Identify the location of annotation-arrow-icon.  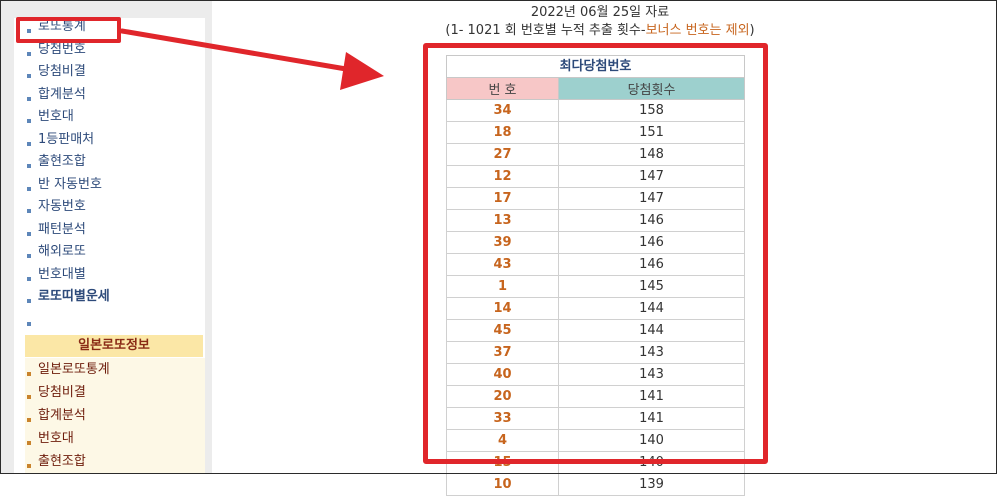
(251, 59).